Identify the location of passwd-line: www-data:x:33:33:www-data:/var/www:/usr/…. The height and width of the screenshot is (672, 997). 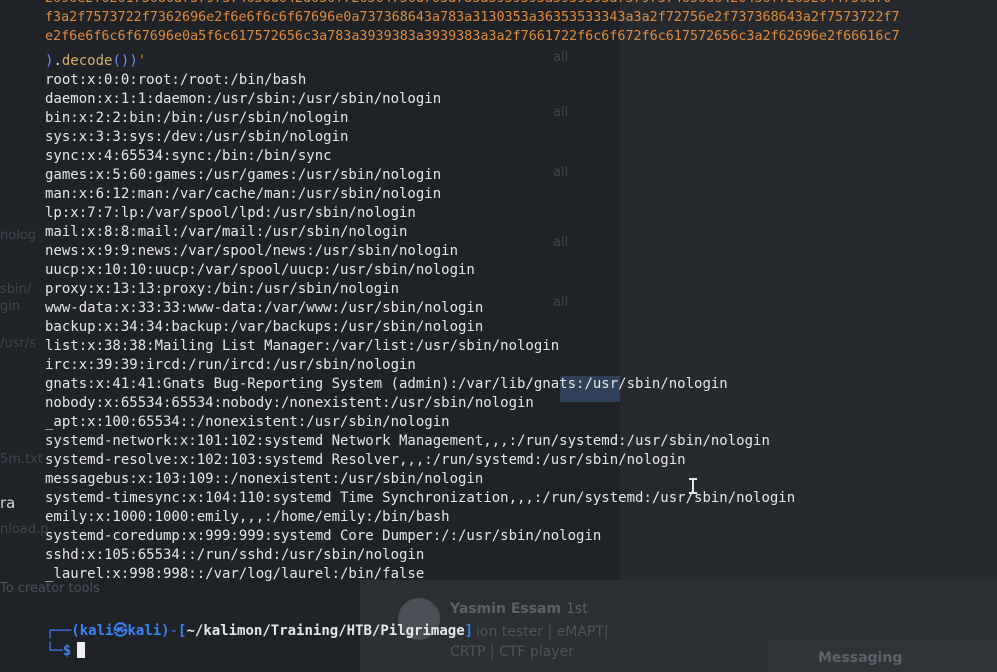
(264, 308).